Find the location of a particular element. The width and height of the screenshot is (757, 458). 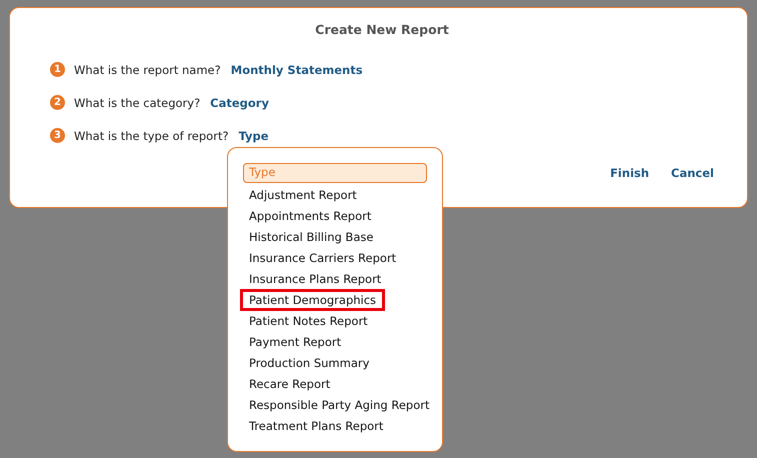

step-number: 2 is located at coordinates (57, 102).